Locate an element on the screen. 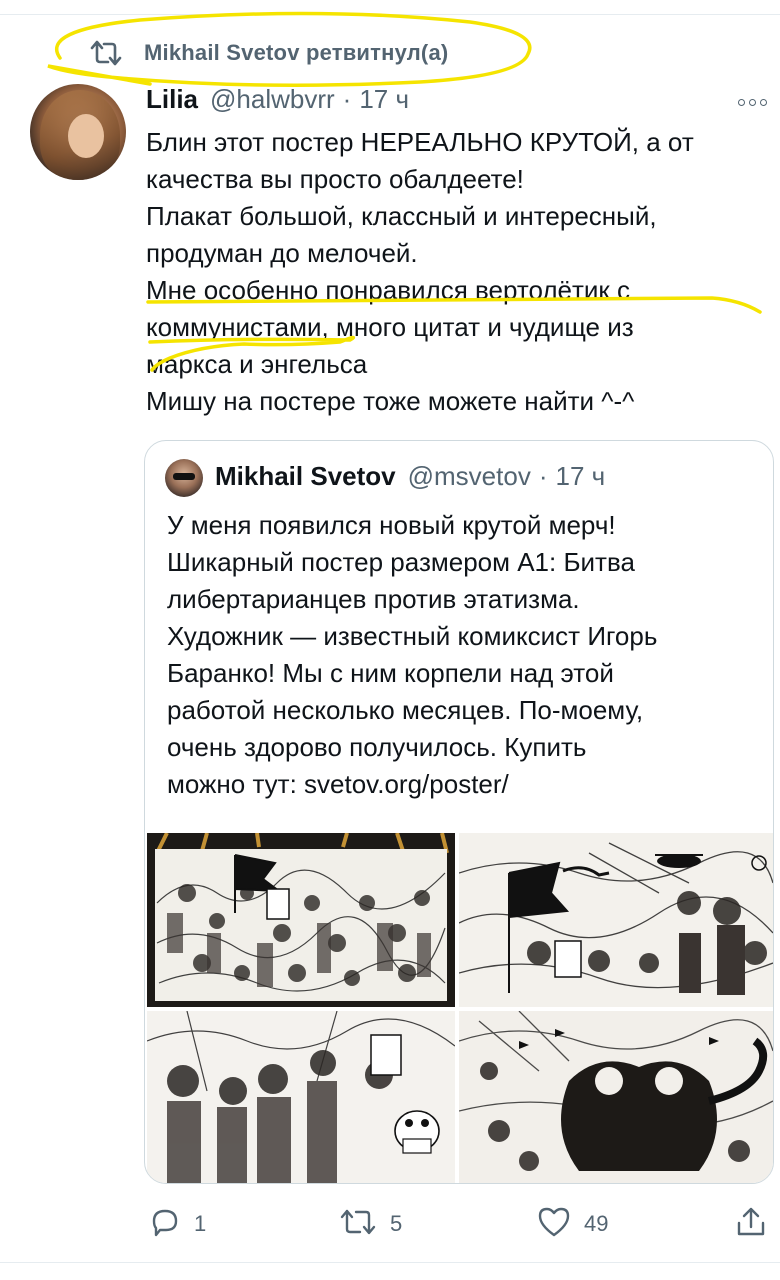 The width and height of the screenshot is (780, 1280). quote-line: очень здорово получилось. Купить is located at coordinates (377, 747).